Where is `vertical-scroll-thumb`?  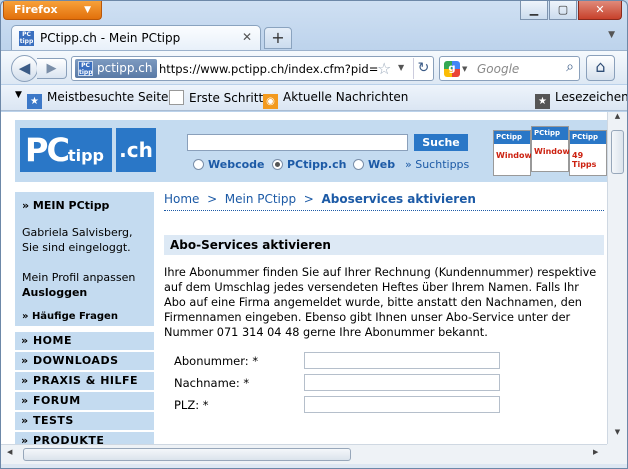
vertical-scroll-thumb is located at coordinates (617, 152).